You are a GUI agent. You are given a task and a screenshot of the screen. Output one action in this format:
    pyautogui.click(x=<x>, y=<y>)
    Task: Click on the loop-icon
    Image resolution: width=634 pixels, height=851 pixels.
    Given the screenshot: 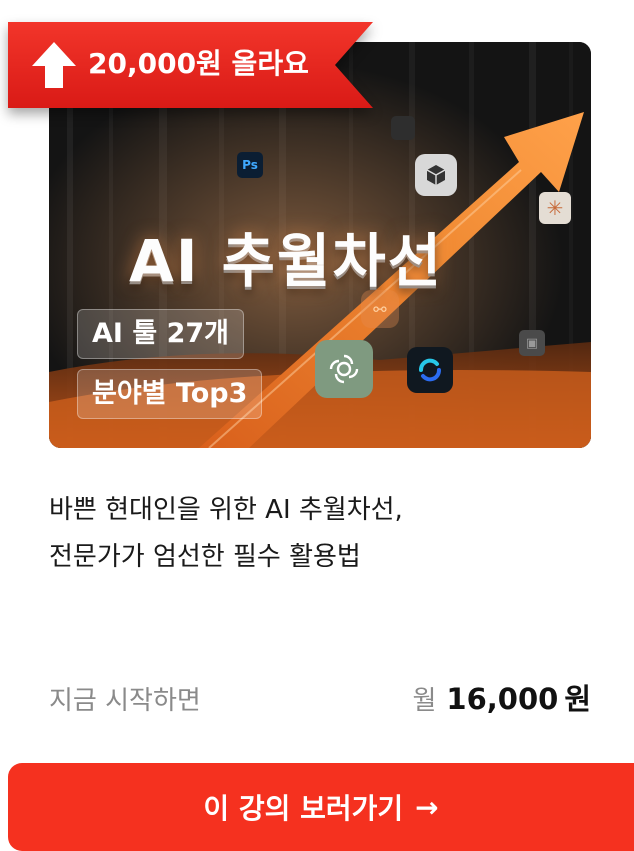 What is the action you would take?
    pyautogui.click(x=430, y=370)
    